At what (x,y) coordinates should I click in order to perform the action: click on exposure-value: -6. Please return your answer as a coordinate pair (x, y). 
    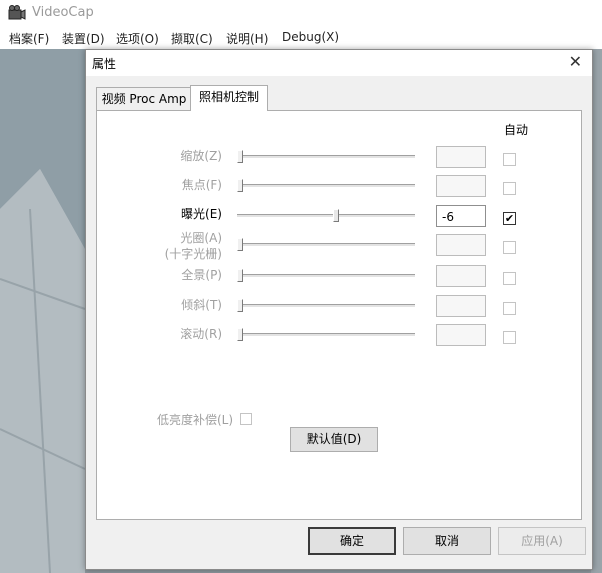
    Looking at the image, I should click on (461, 216).